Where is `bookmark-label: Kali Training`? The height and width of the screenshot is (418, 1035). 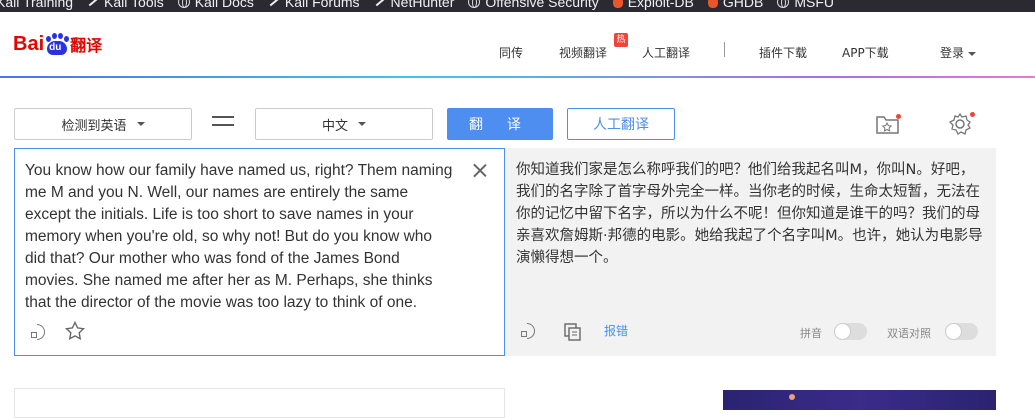 bookmark-label: Kali Training is located at coordinates (37, 5).